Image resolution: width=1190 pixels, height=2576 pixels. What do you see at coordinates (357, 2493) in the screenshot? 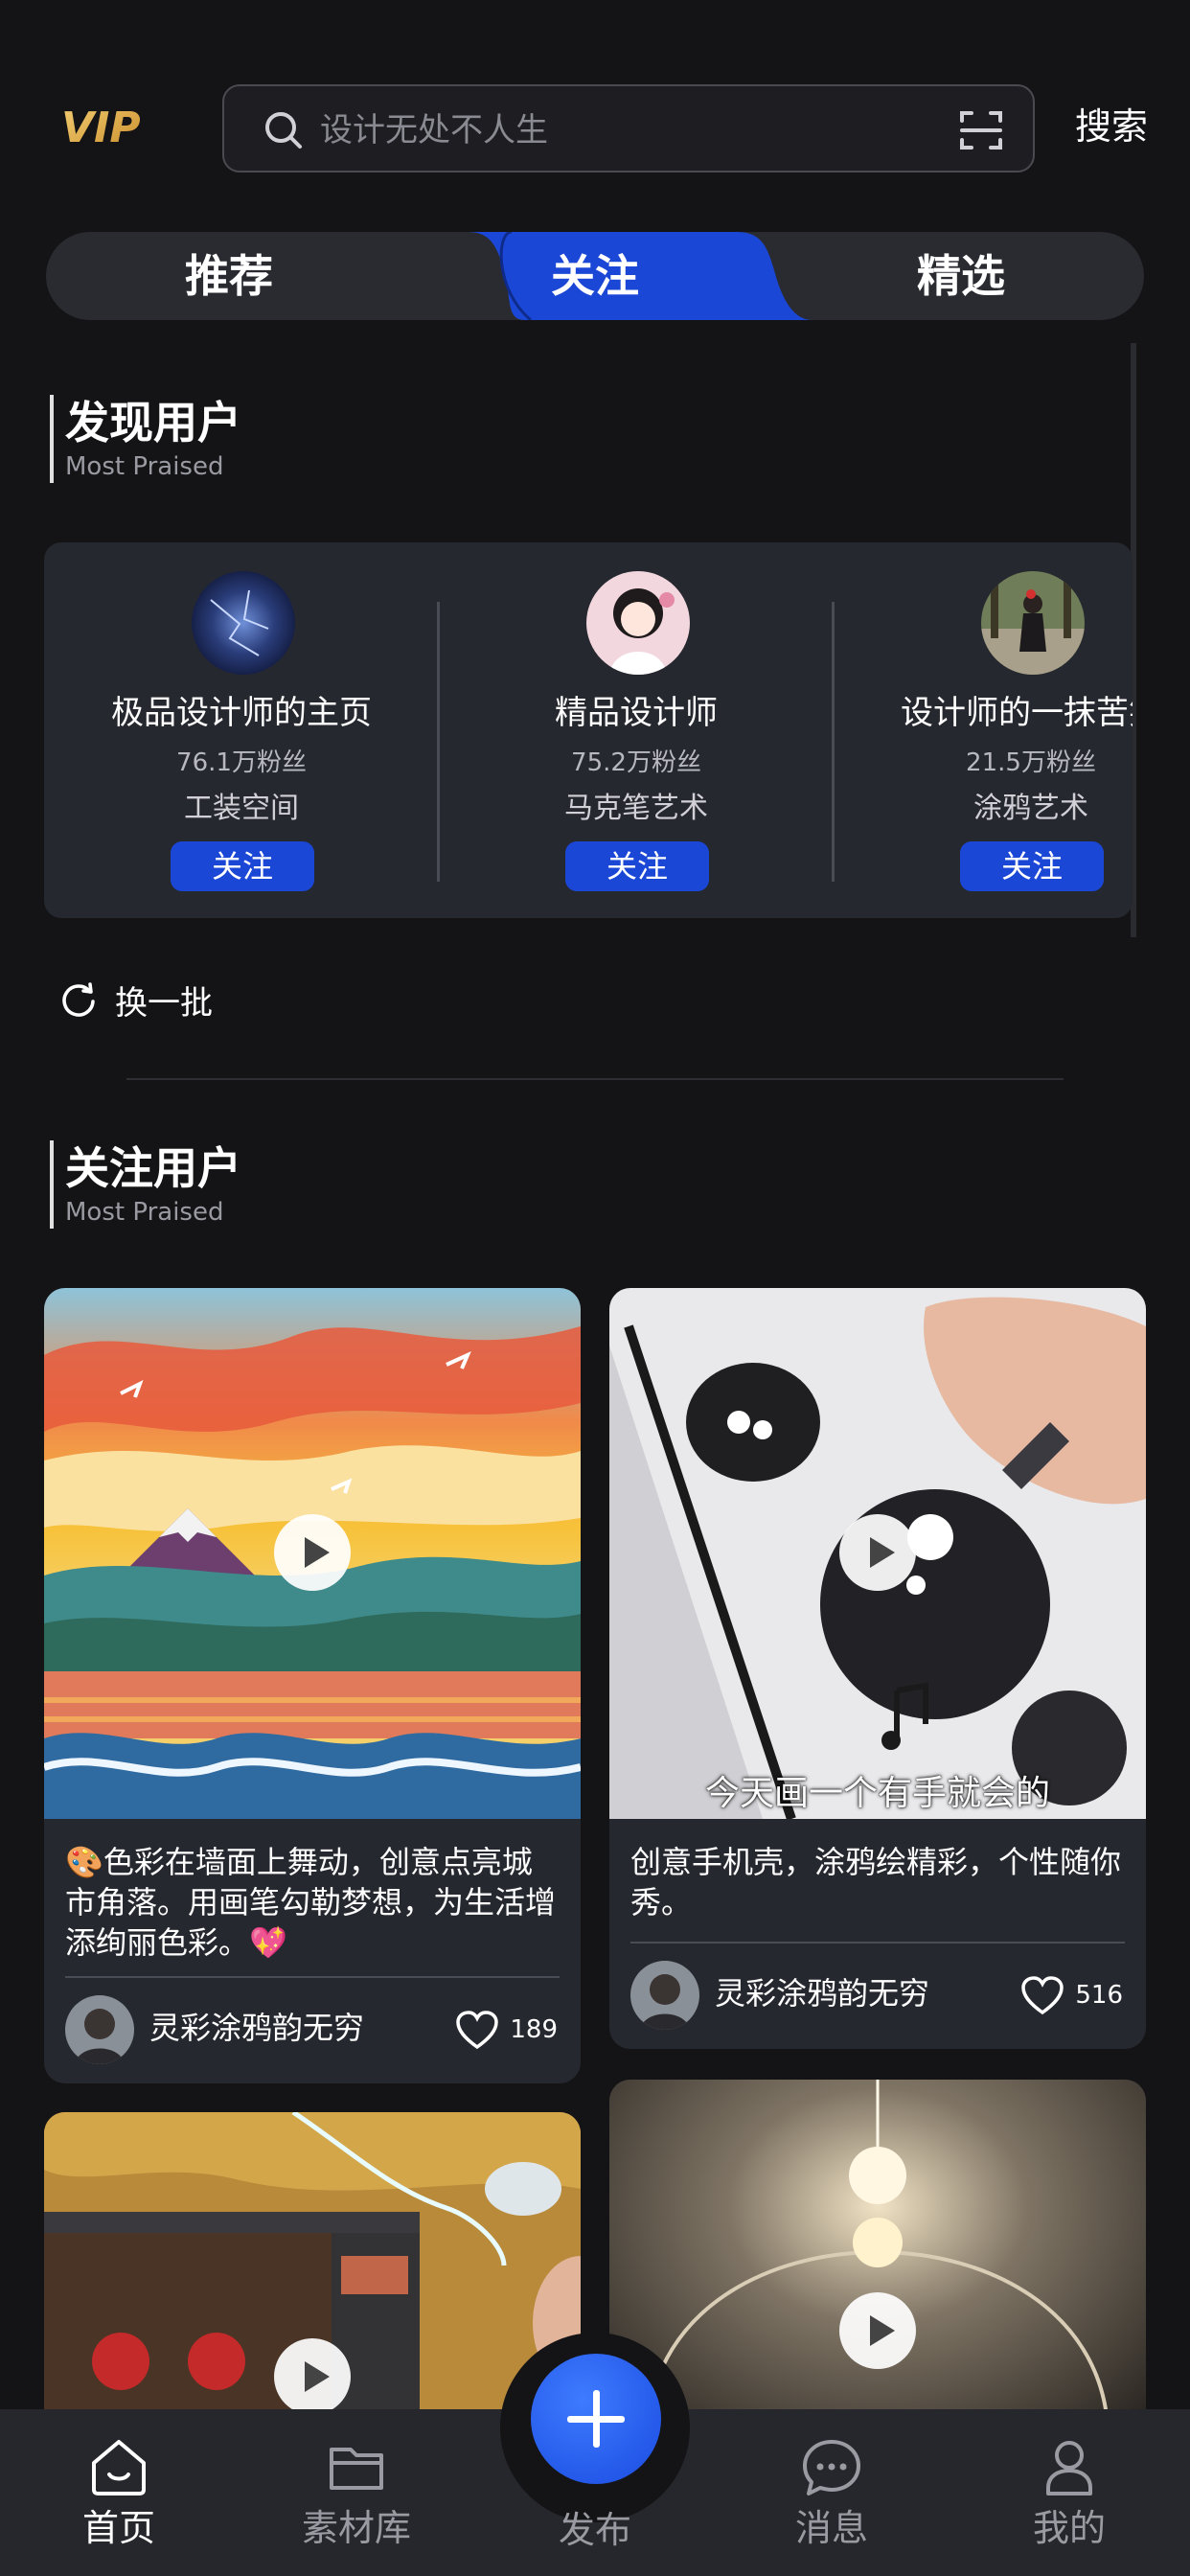
I see `nav-item-library: 素材库` at bounding box center [357, 2493].